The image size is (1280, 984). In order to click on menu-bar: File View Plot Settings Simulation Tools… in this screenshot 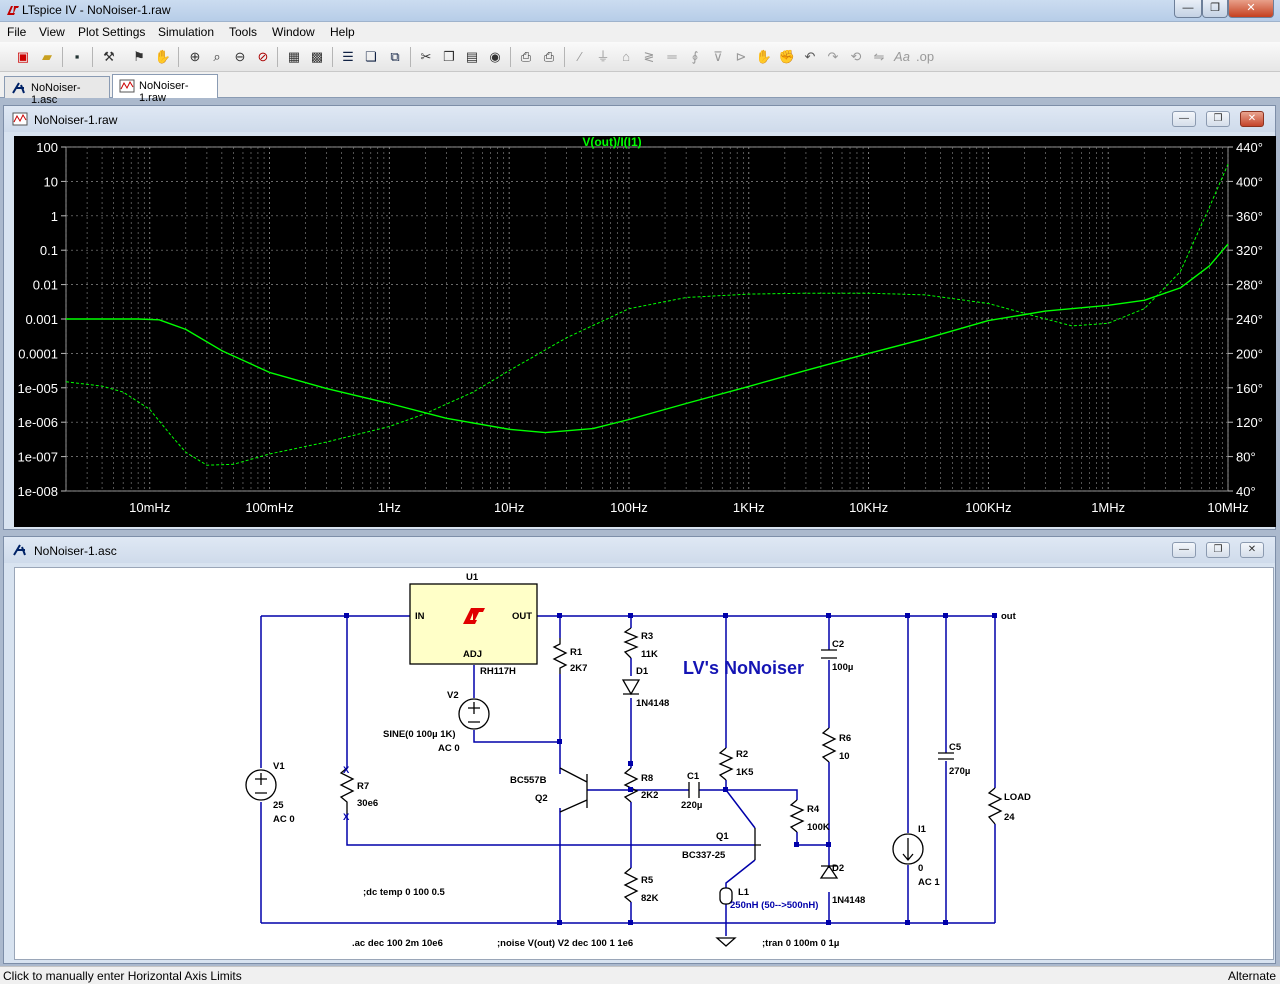, I will do `click(640, 32)`.